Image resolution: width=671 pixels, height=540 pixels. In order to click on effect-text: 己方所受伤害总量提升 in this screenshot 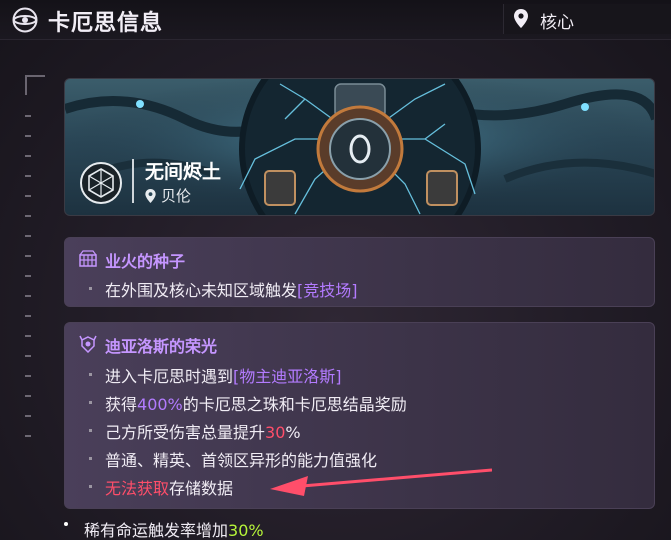, I will do `click(185, 432)`.